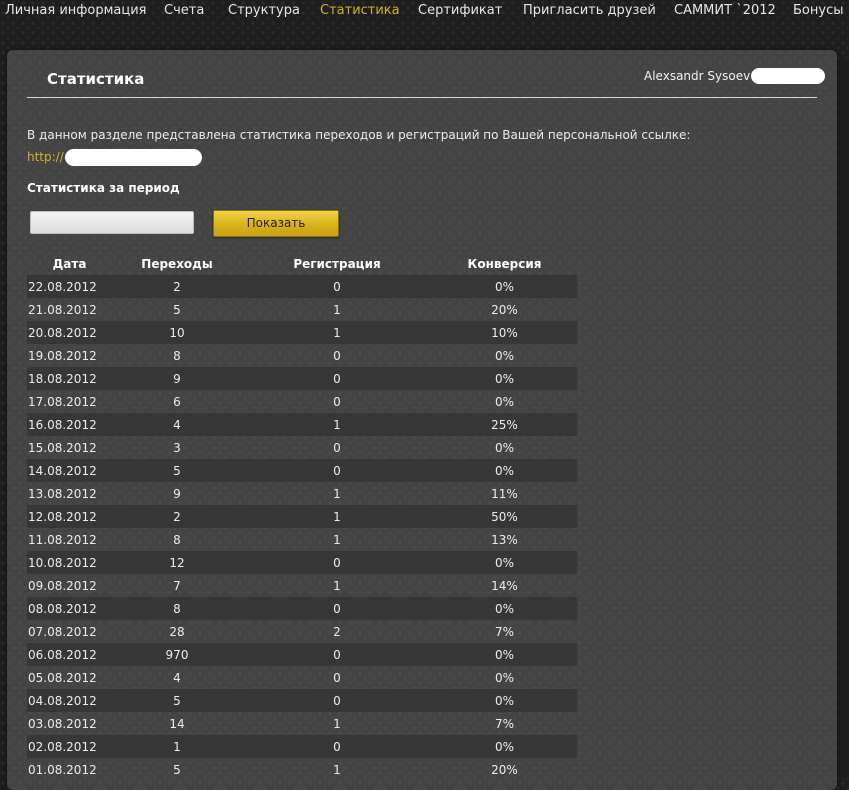 Image resolution: width=849 pixels, height=790 pixels. I want to click on nav-item-summit: САММИТ `2012, so click(725, 10).